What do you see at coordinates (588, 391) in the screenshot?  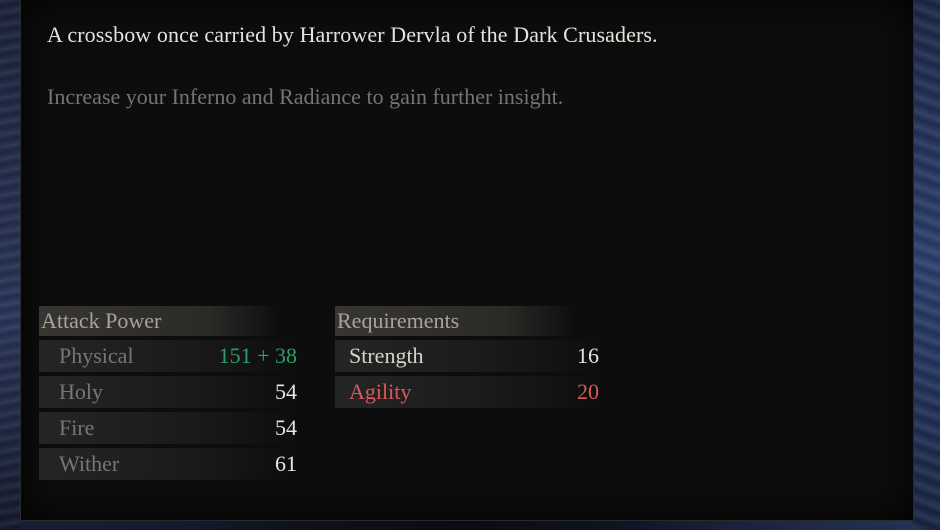 I see `requirement-stat-value: 20` at bounding box center [588, 391].